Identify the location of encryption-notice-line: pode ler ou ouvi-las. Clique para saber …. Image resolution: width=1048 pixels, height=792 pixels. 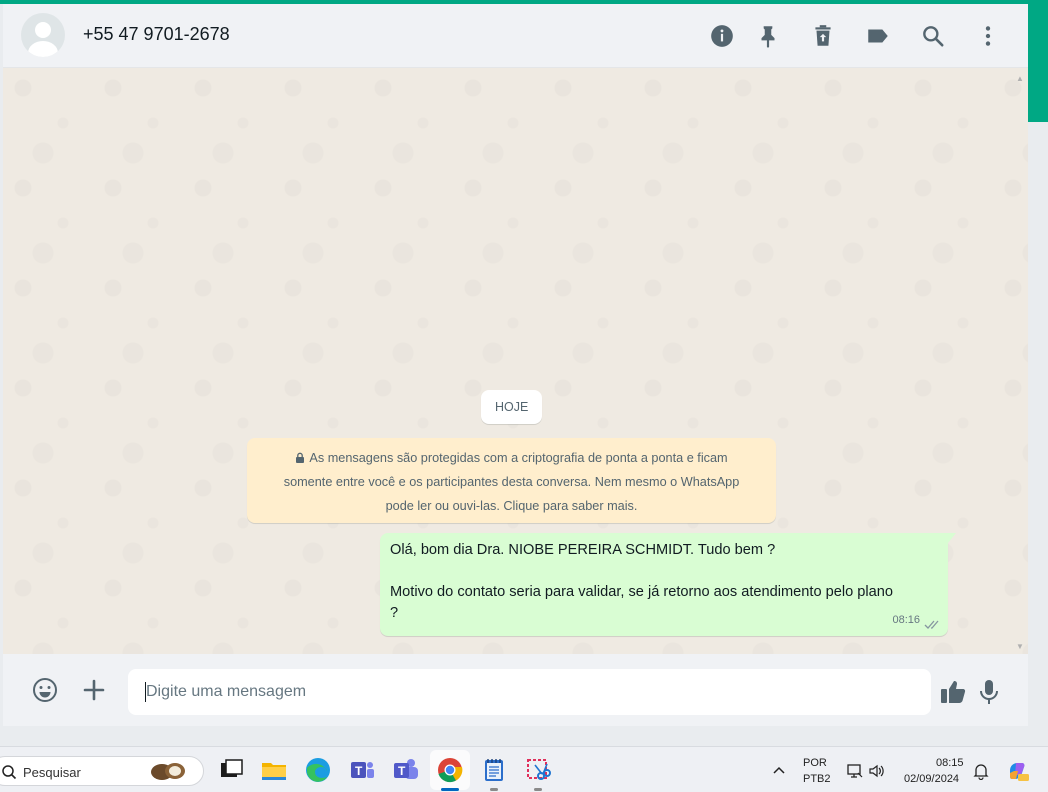
(511, 506).